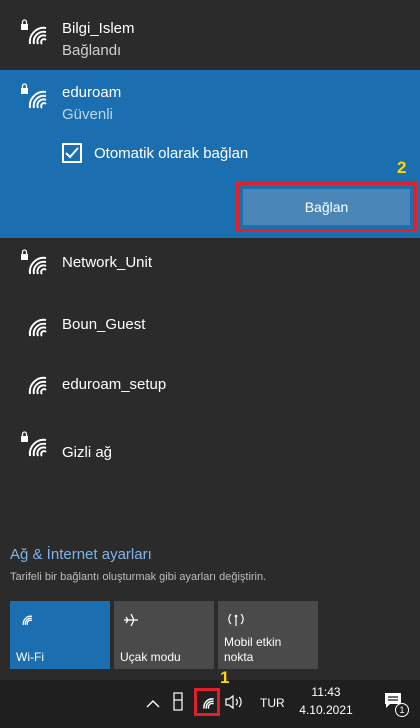  I want to click on quick-action-label: Mobil etkin nokta, so click(253, 649).